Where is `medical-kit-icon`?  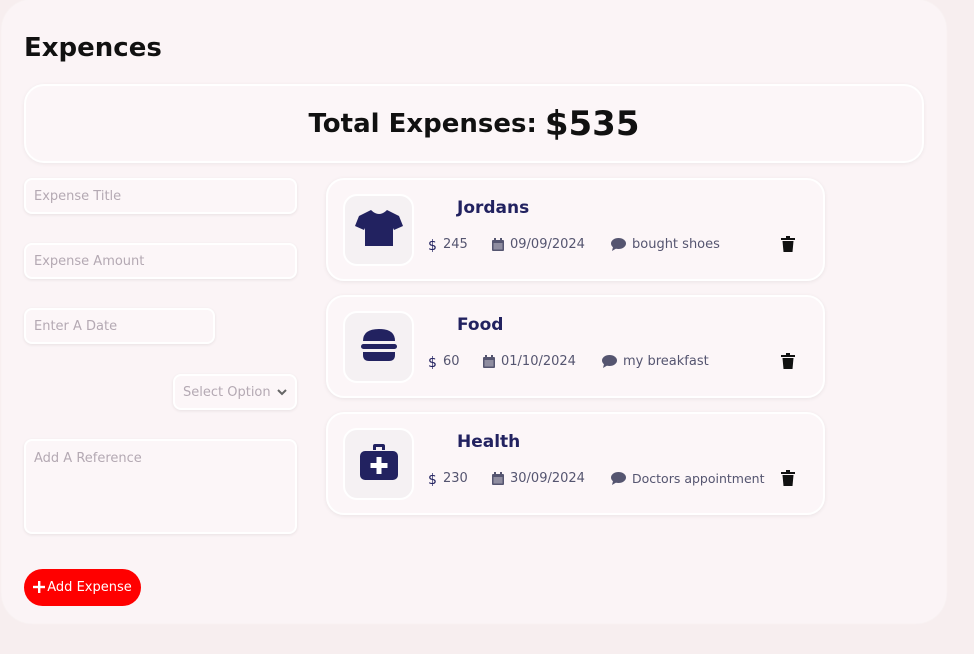 medical-kit-icon is located at coordinates (378, 464).